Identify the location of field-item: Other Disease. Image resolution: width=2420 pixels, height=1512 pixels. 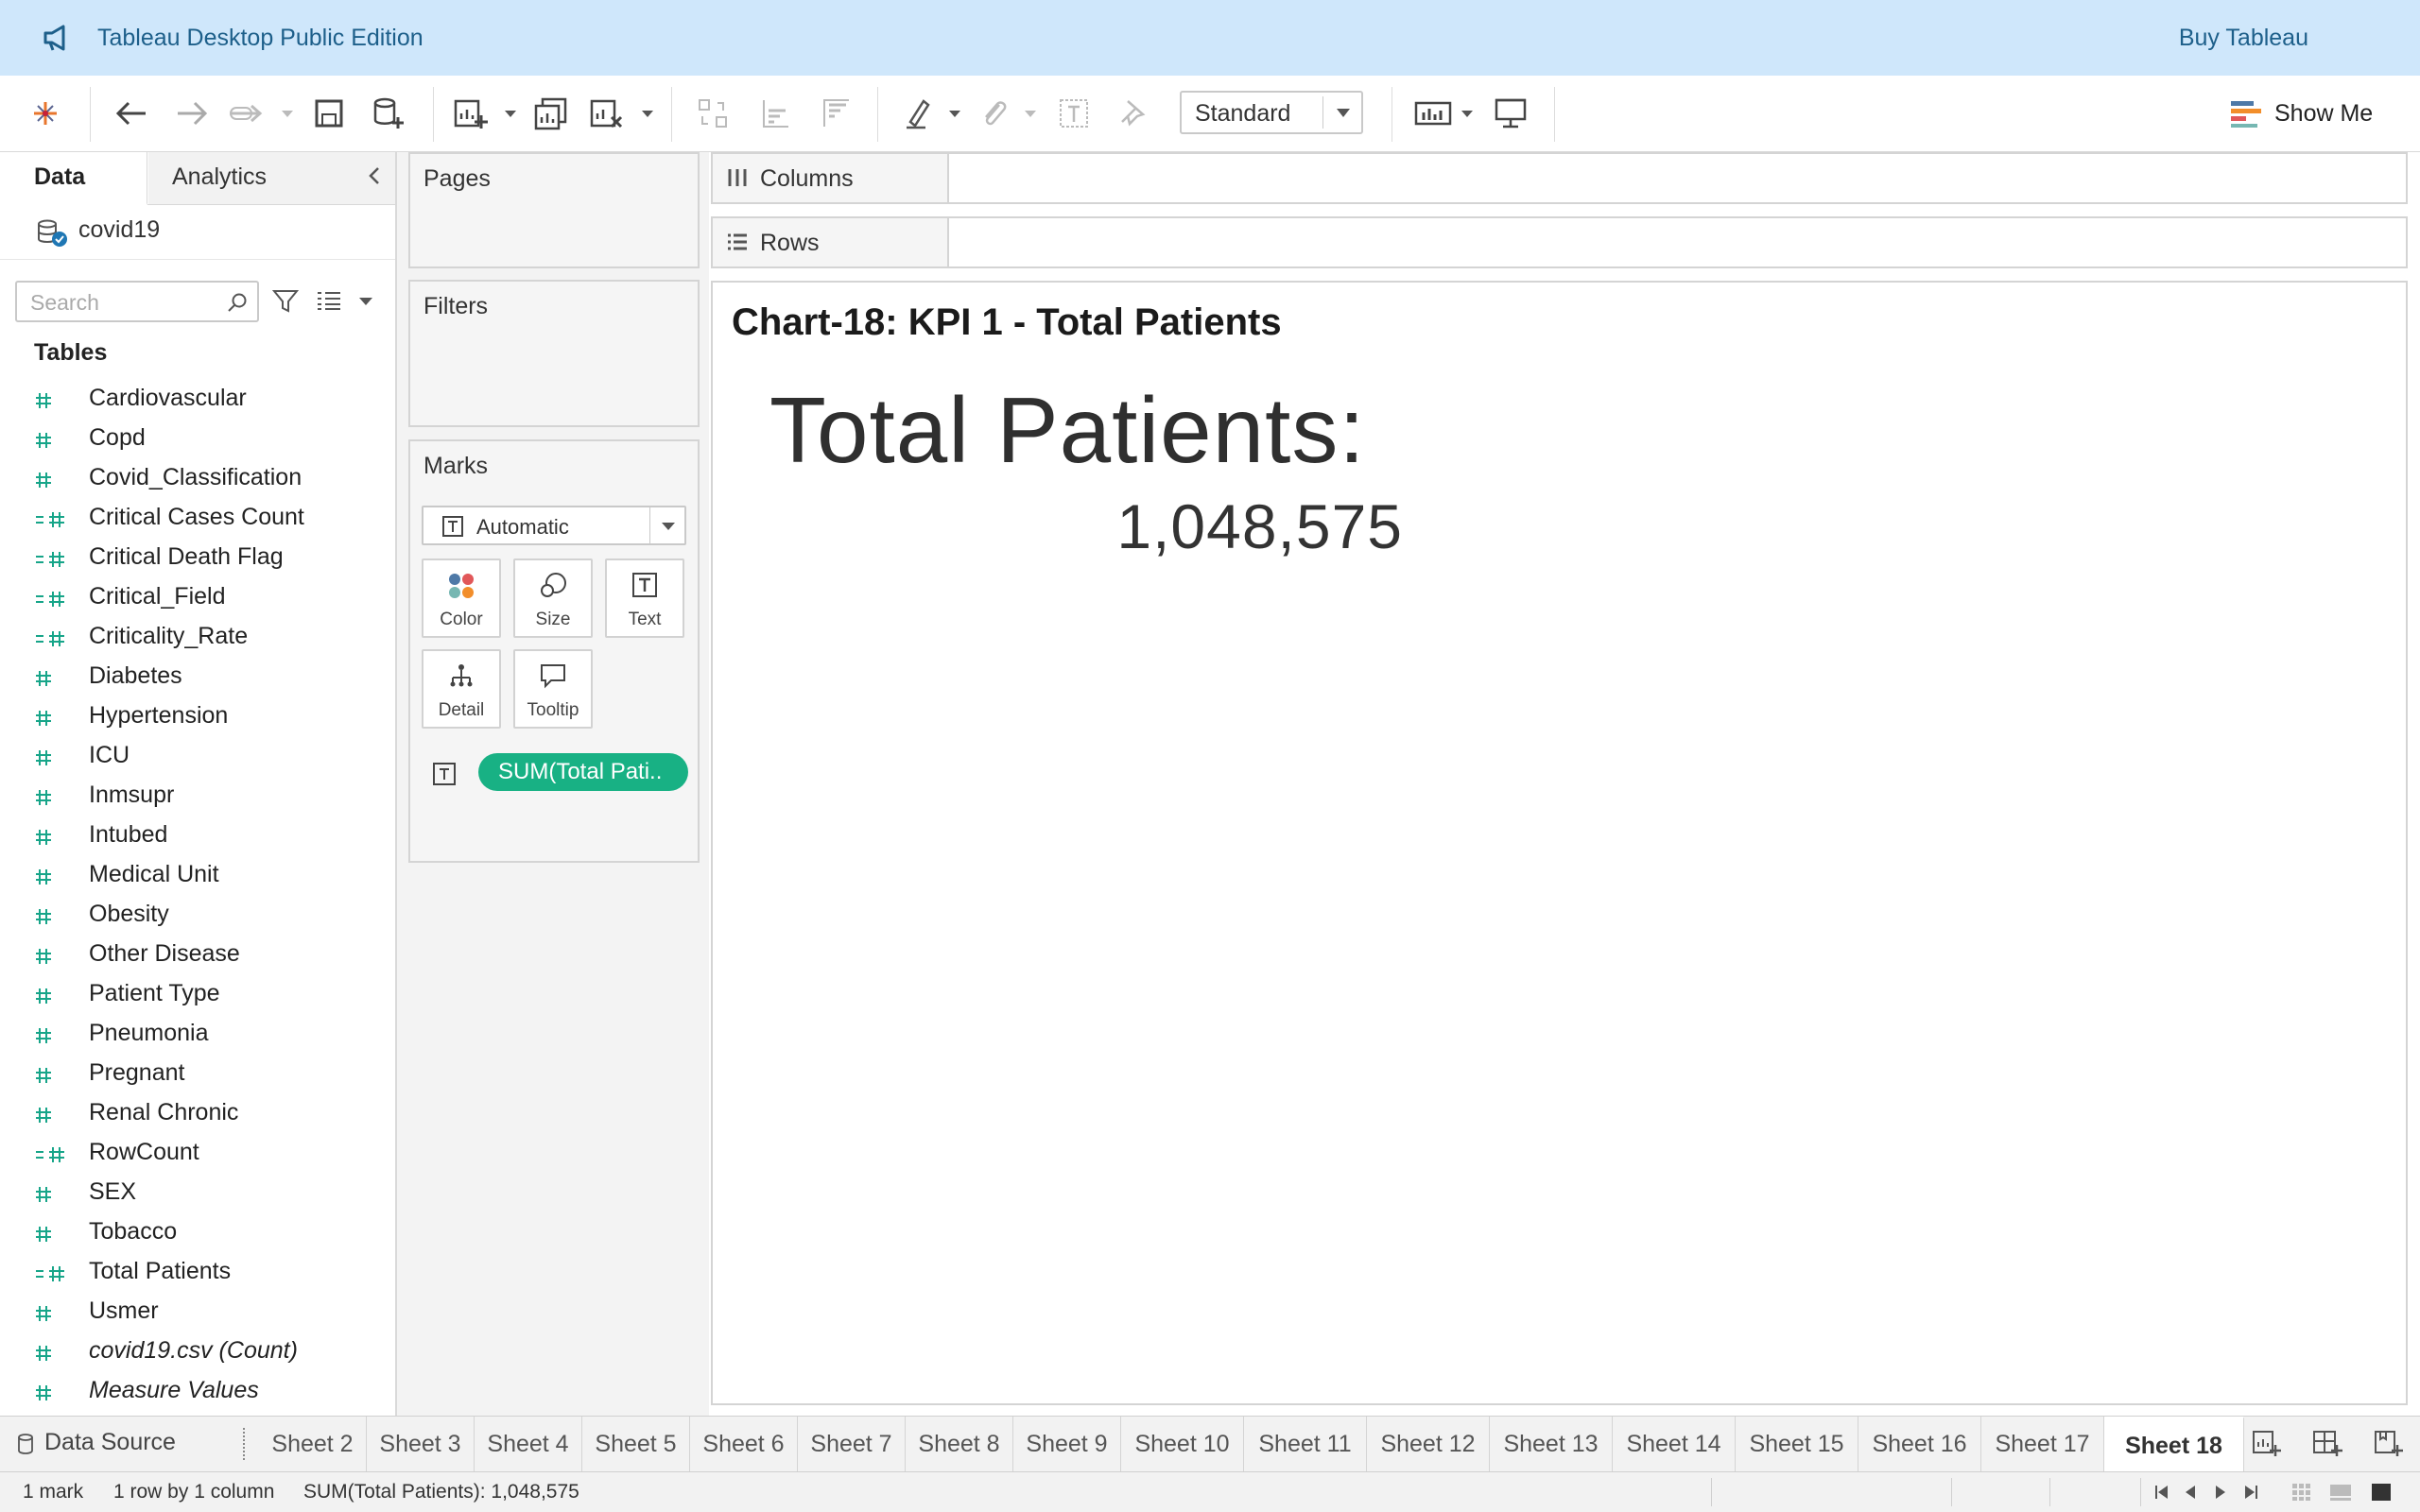
(197, 955).